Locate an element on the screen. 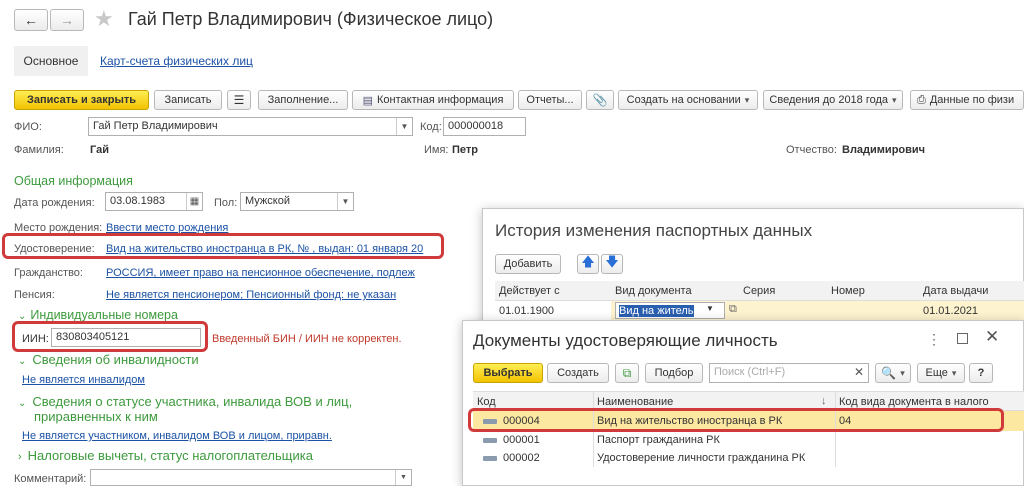  doc-type-field: Вид на житель ▼ is located at coordinates (670, 310).